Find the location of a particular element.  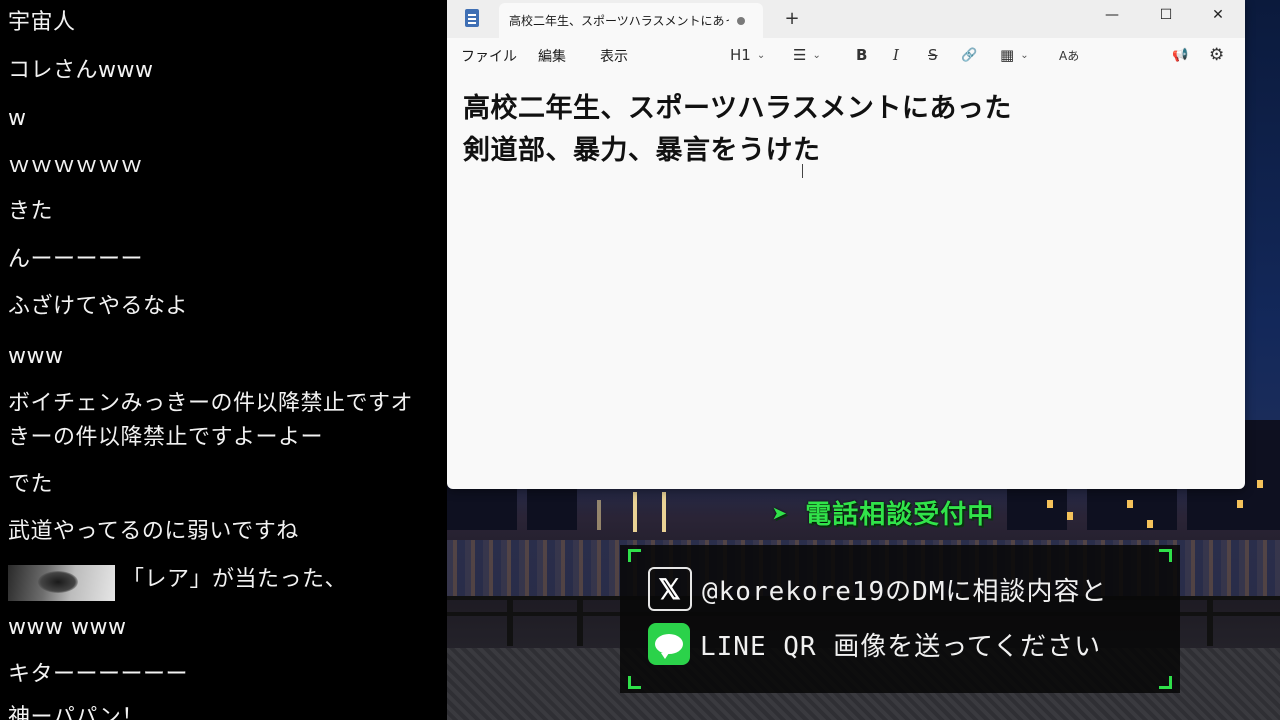

mouse-text-cursor-icon is located at coordinates (803, 171).